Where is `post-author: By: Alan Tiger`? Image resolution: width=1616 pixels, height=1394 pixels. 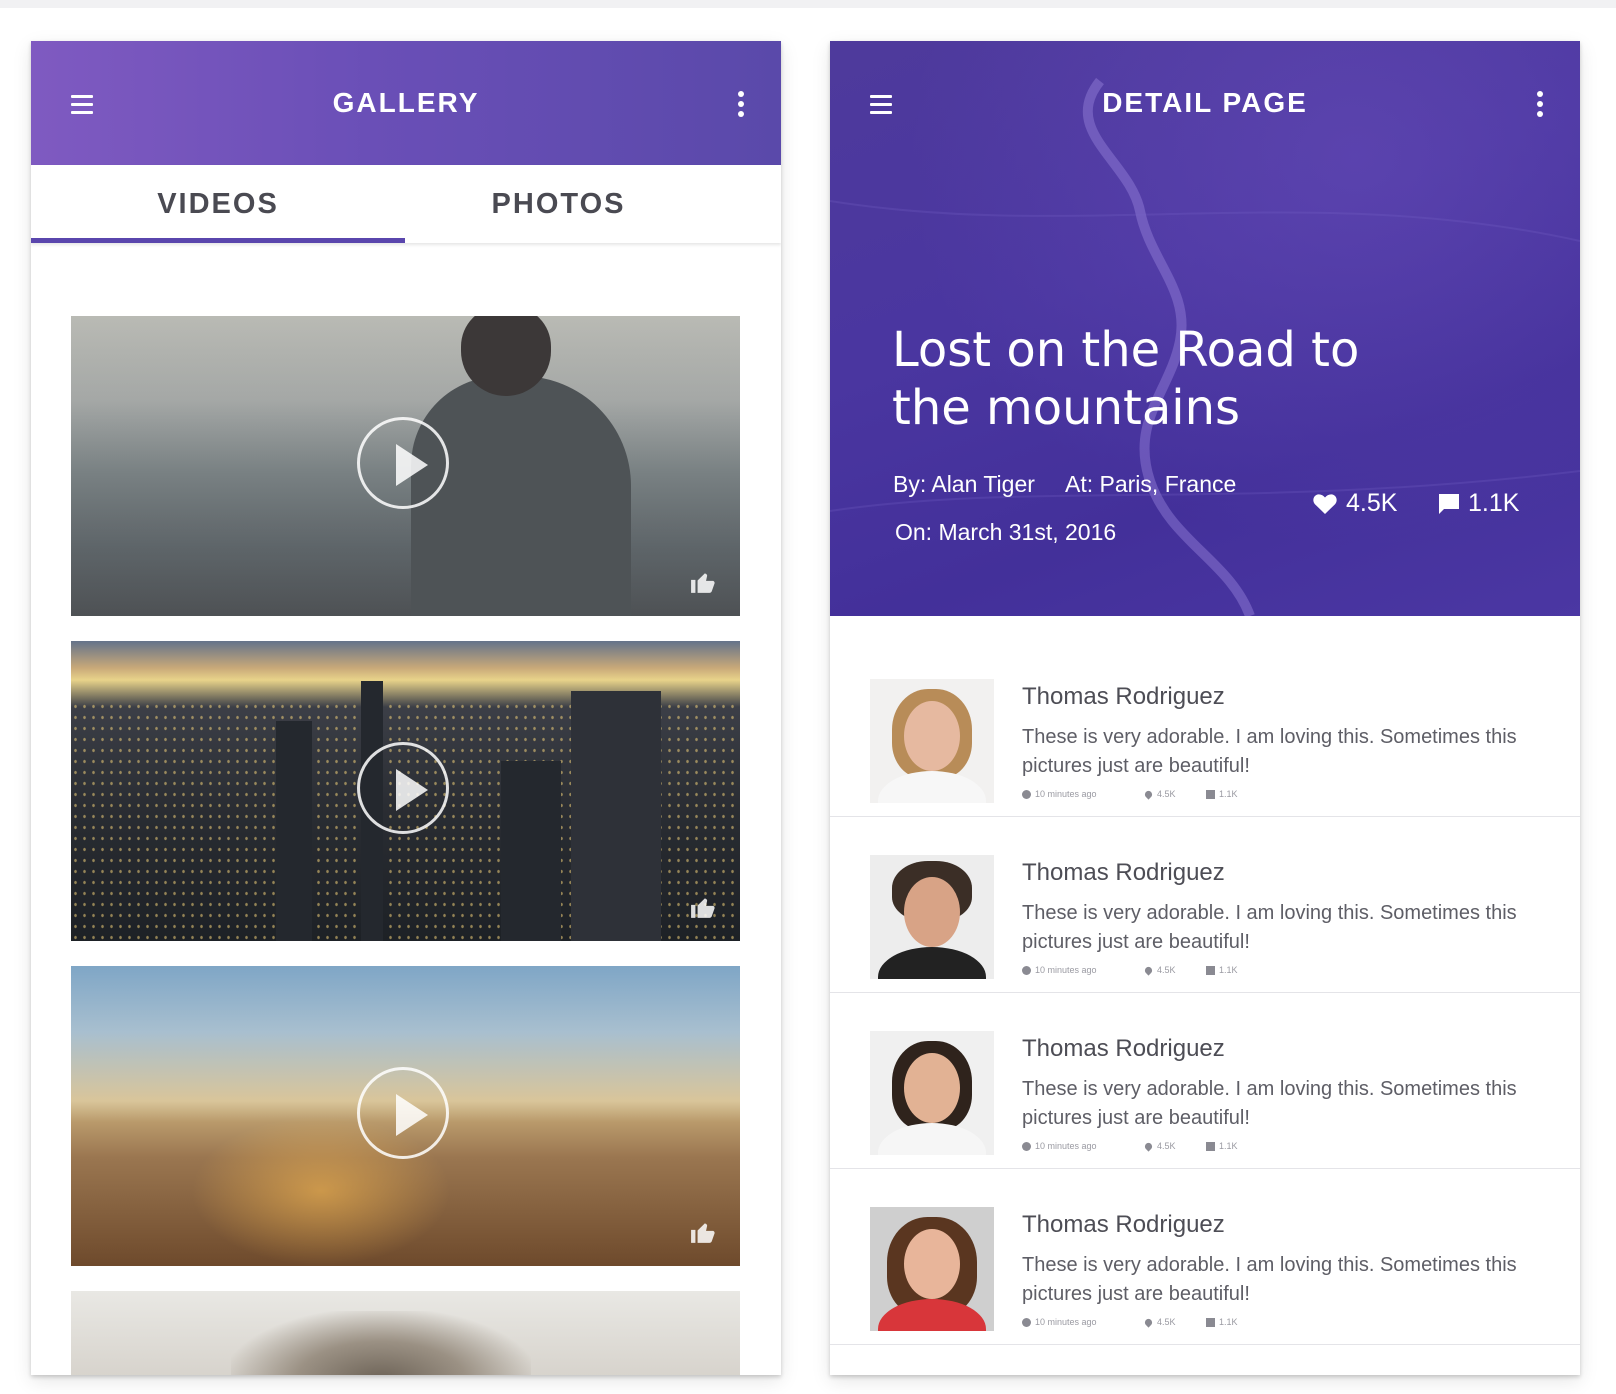
post-author: By: Alan Tiger is located at coordinates (964, 484).